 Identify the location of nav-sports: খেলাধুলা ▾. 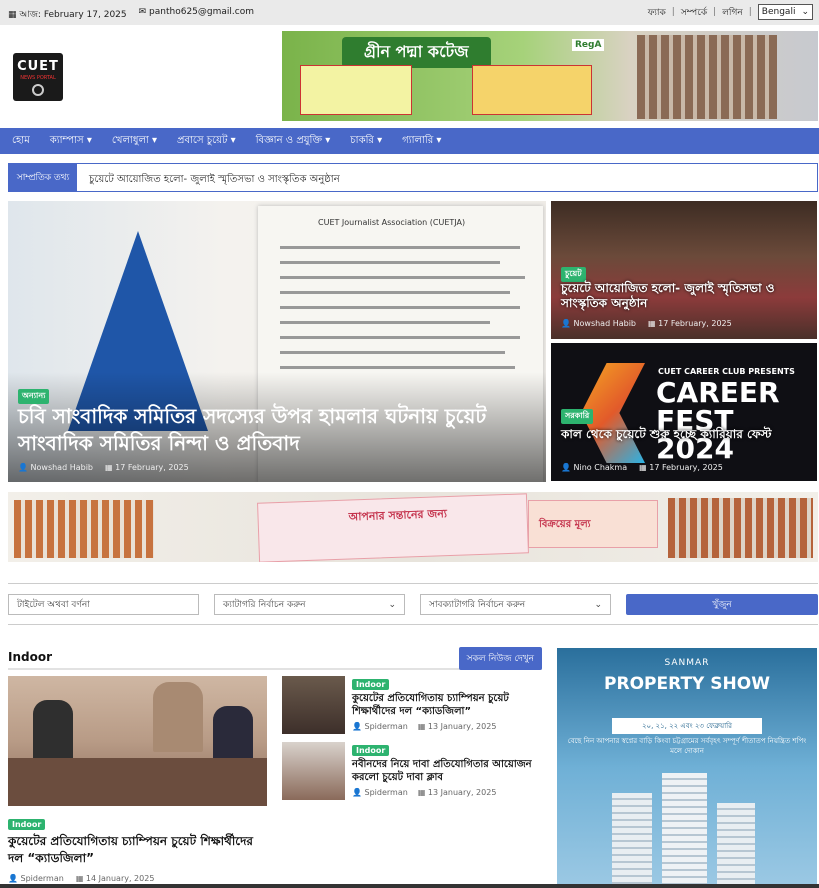
(134, 141).